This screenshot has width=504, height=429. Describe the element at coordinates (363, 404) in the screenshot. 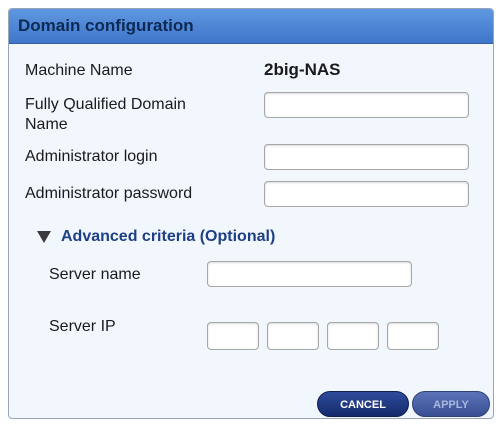

I see `cancel-button: CANCEL` at that location.